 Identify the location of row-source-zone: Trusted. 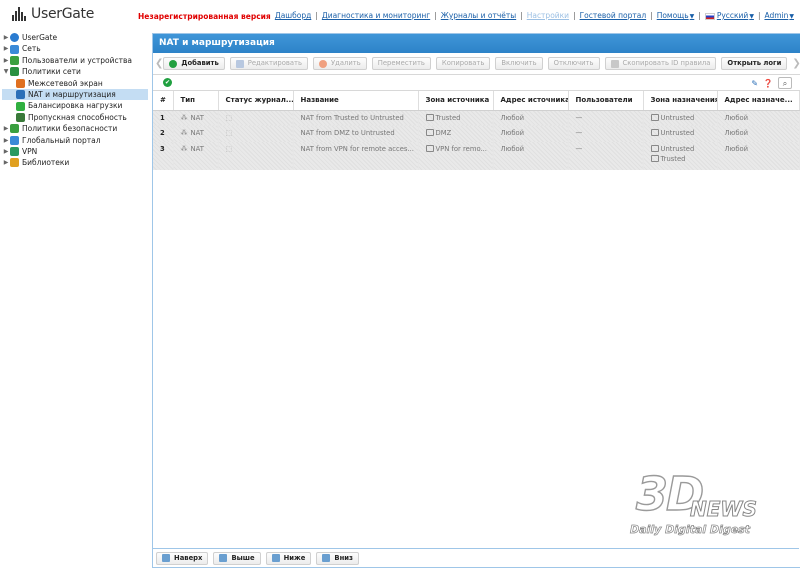
(456, 118).